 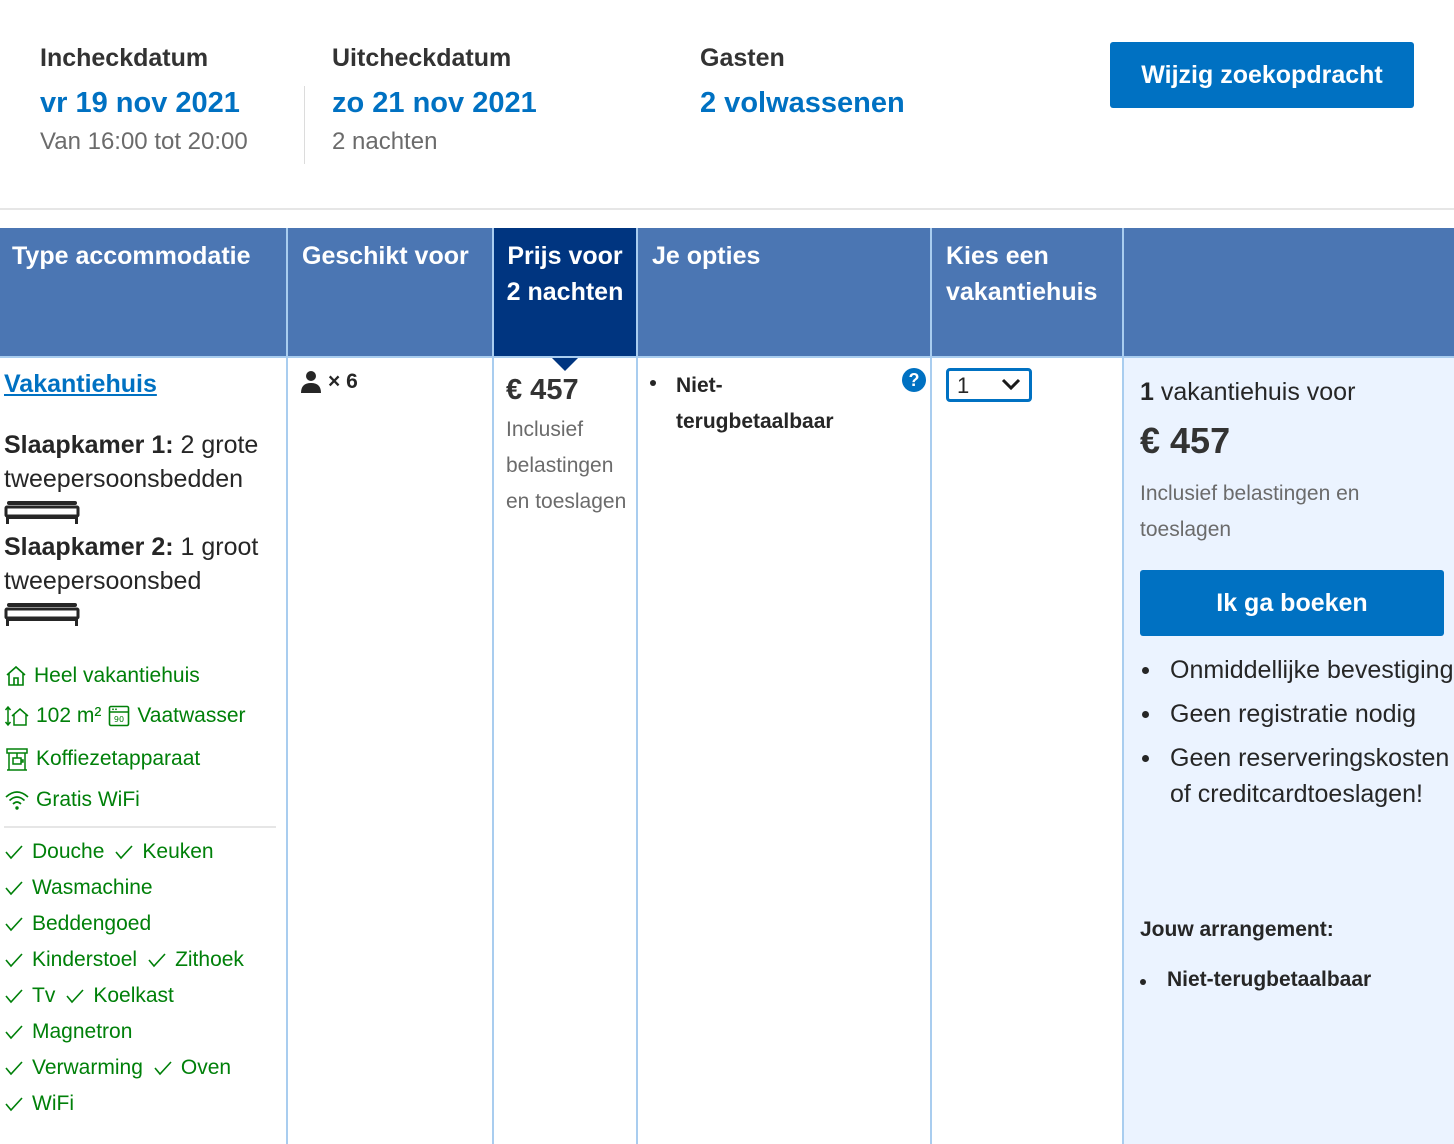 I want to click on wifi-icon, so click(x=17, y=800).